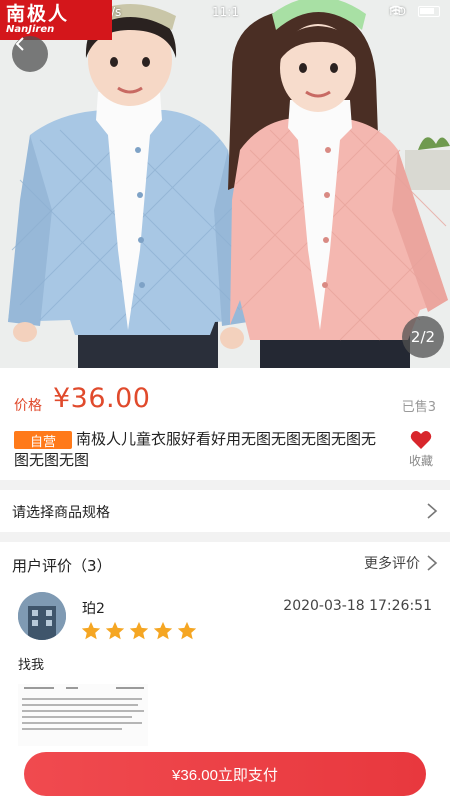  I want to click on review-image, so click(83, 715).